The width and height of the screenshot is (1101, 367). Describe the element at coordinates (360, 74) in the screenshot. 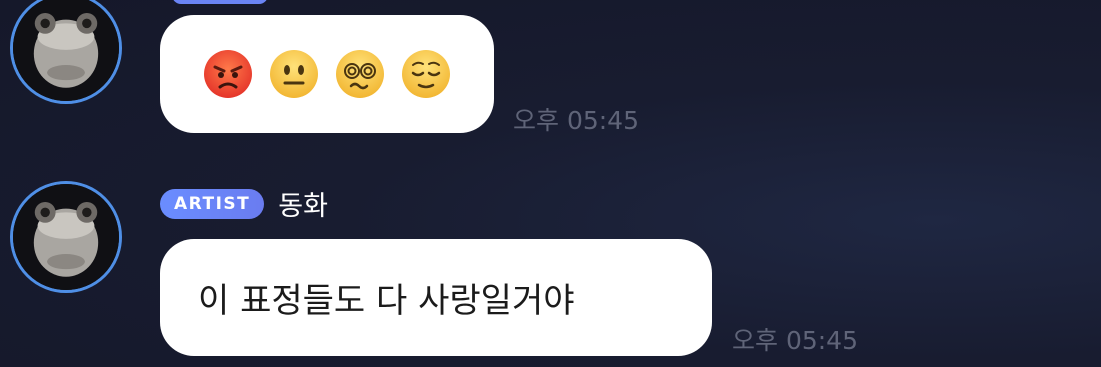

I see `dizzy-face-icon` at that location.